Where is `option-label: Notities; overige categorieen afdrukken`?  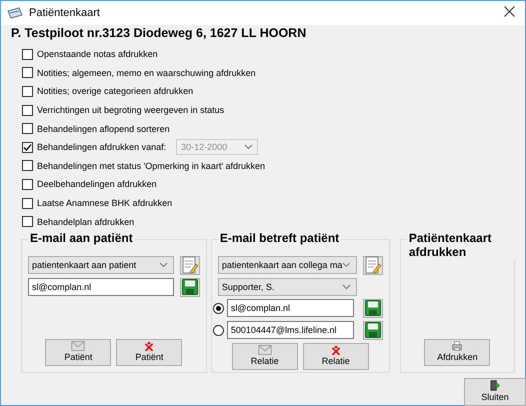 option-label: Notities; overige categorieen afdrukken is located at coordinates (115, 91).